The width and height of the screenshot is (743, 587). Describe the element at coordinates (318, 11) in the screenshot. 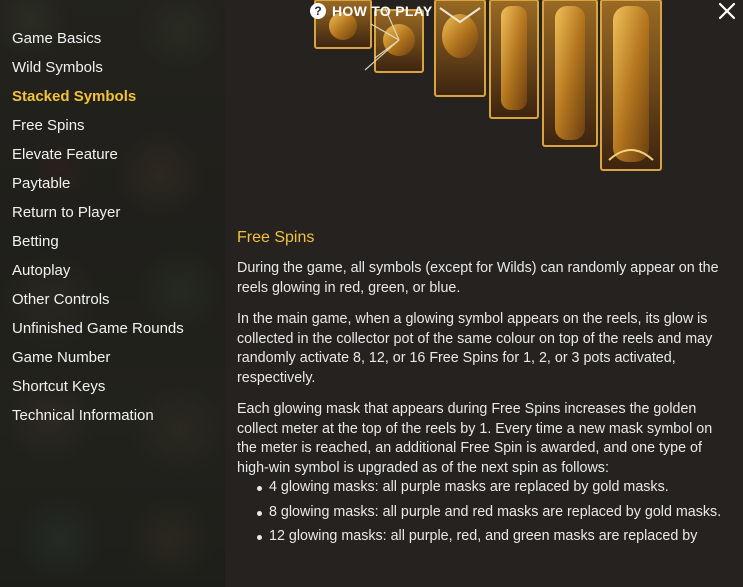

I see `help-icon: ?` at that location.